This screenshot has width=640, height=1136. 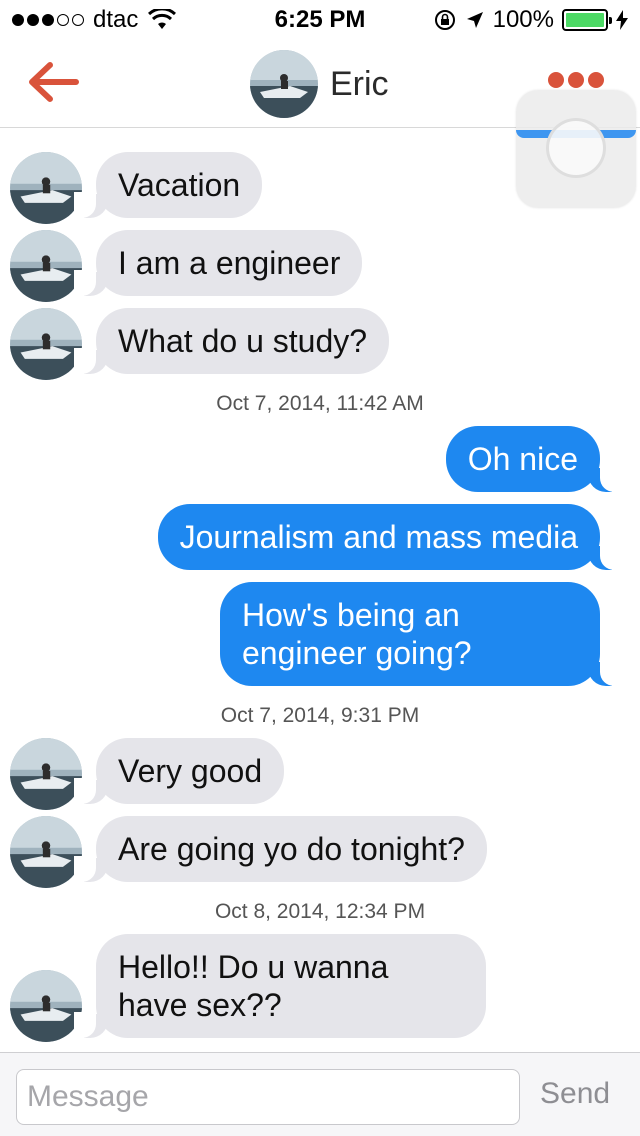 I want to click on charging-bolt-icon, so click(x=622, y=20).